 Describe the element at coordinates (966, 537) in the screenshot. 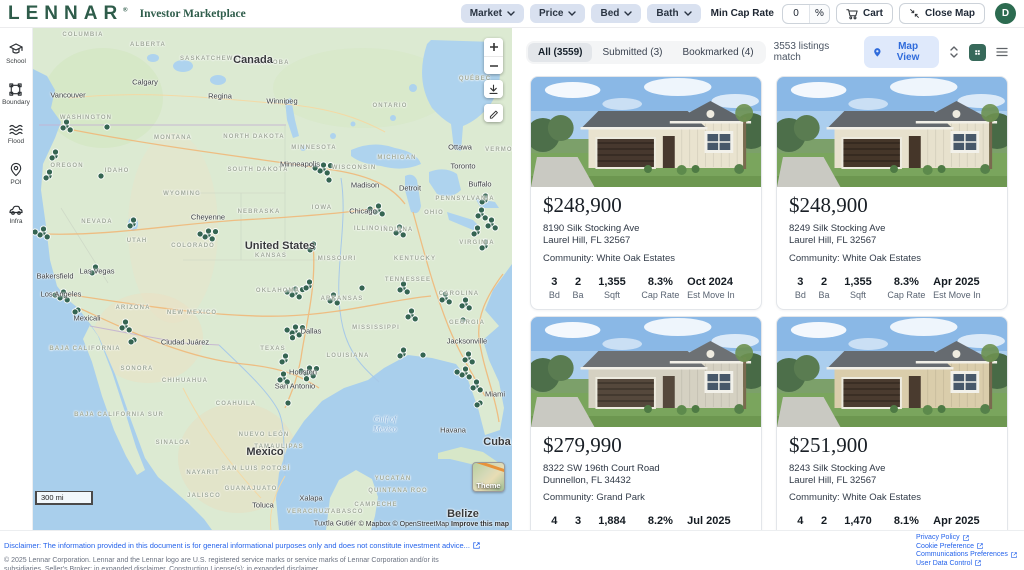

I see `privacy-policy-link: Privacy Policy` at that location.